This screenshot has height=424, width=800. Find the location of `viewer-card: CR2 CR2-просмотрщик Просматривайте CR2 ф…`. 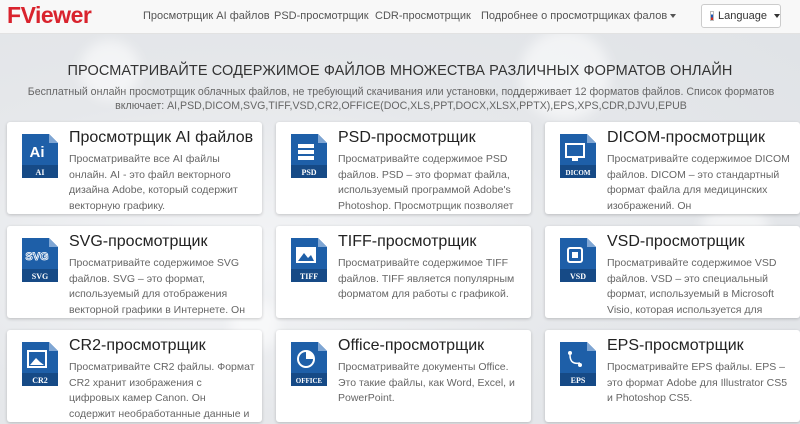

viewer-card: CR2 CR2-просмотрщик Просматривайте CR2 ф… is located at coordinates (134, 376).